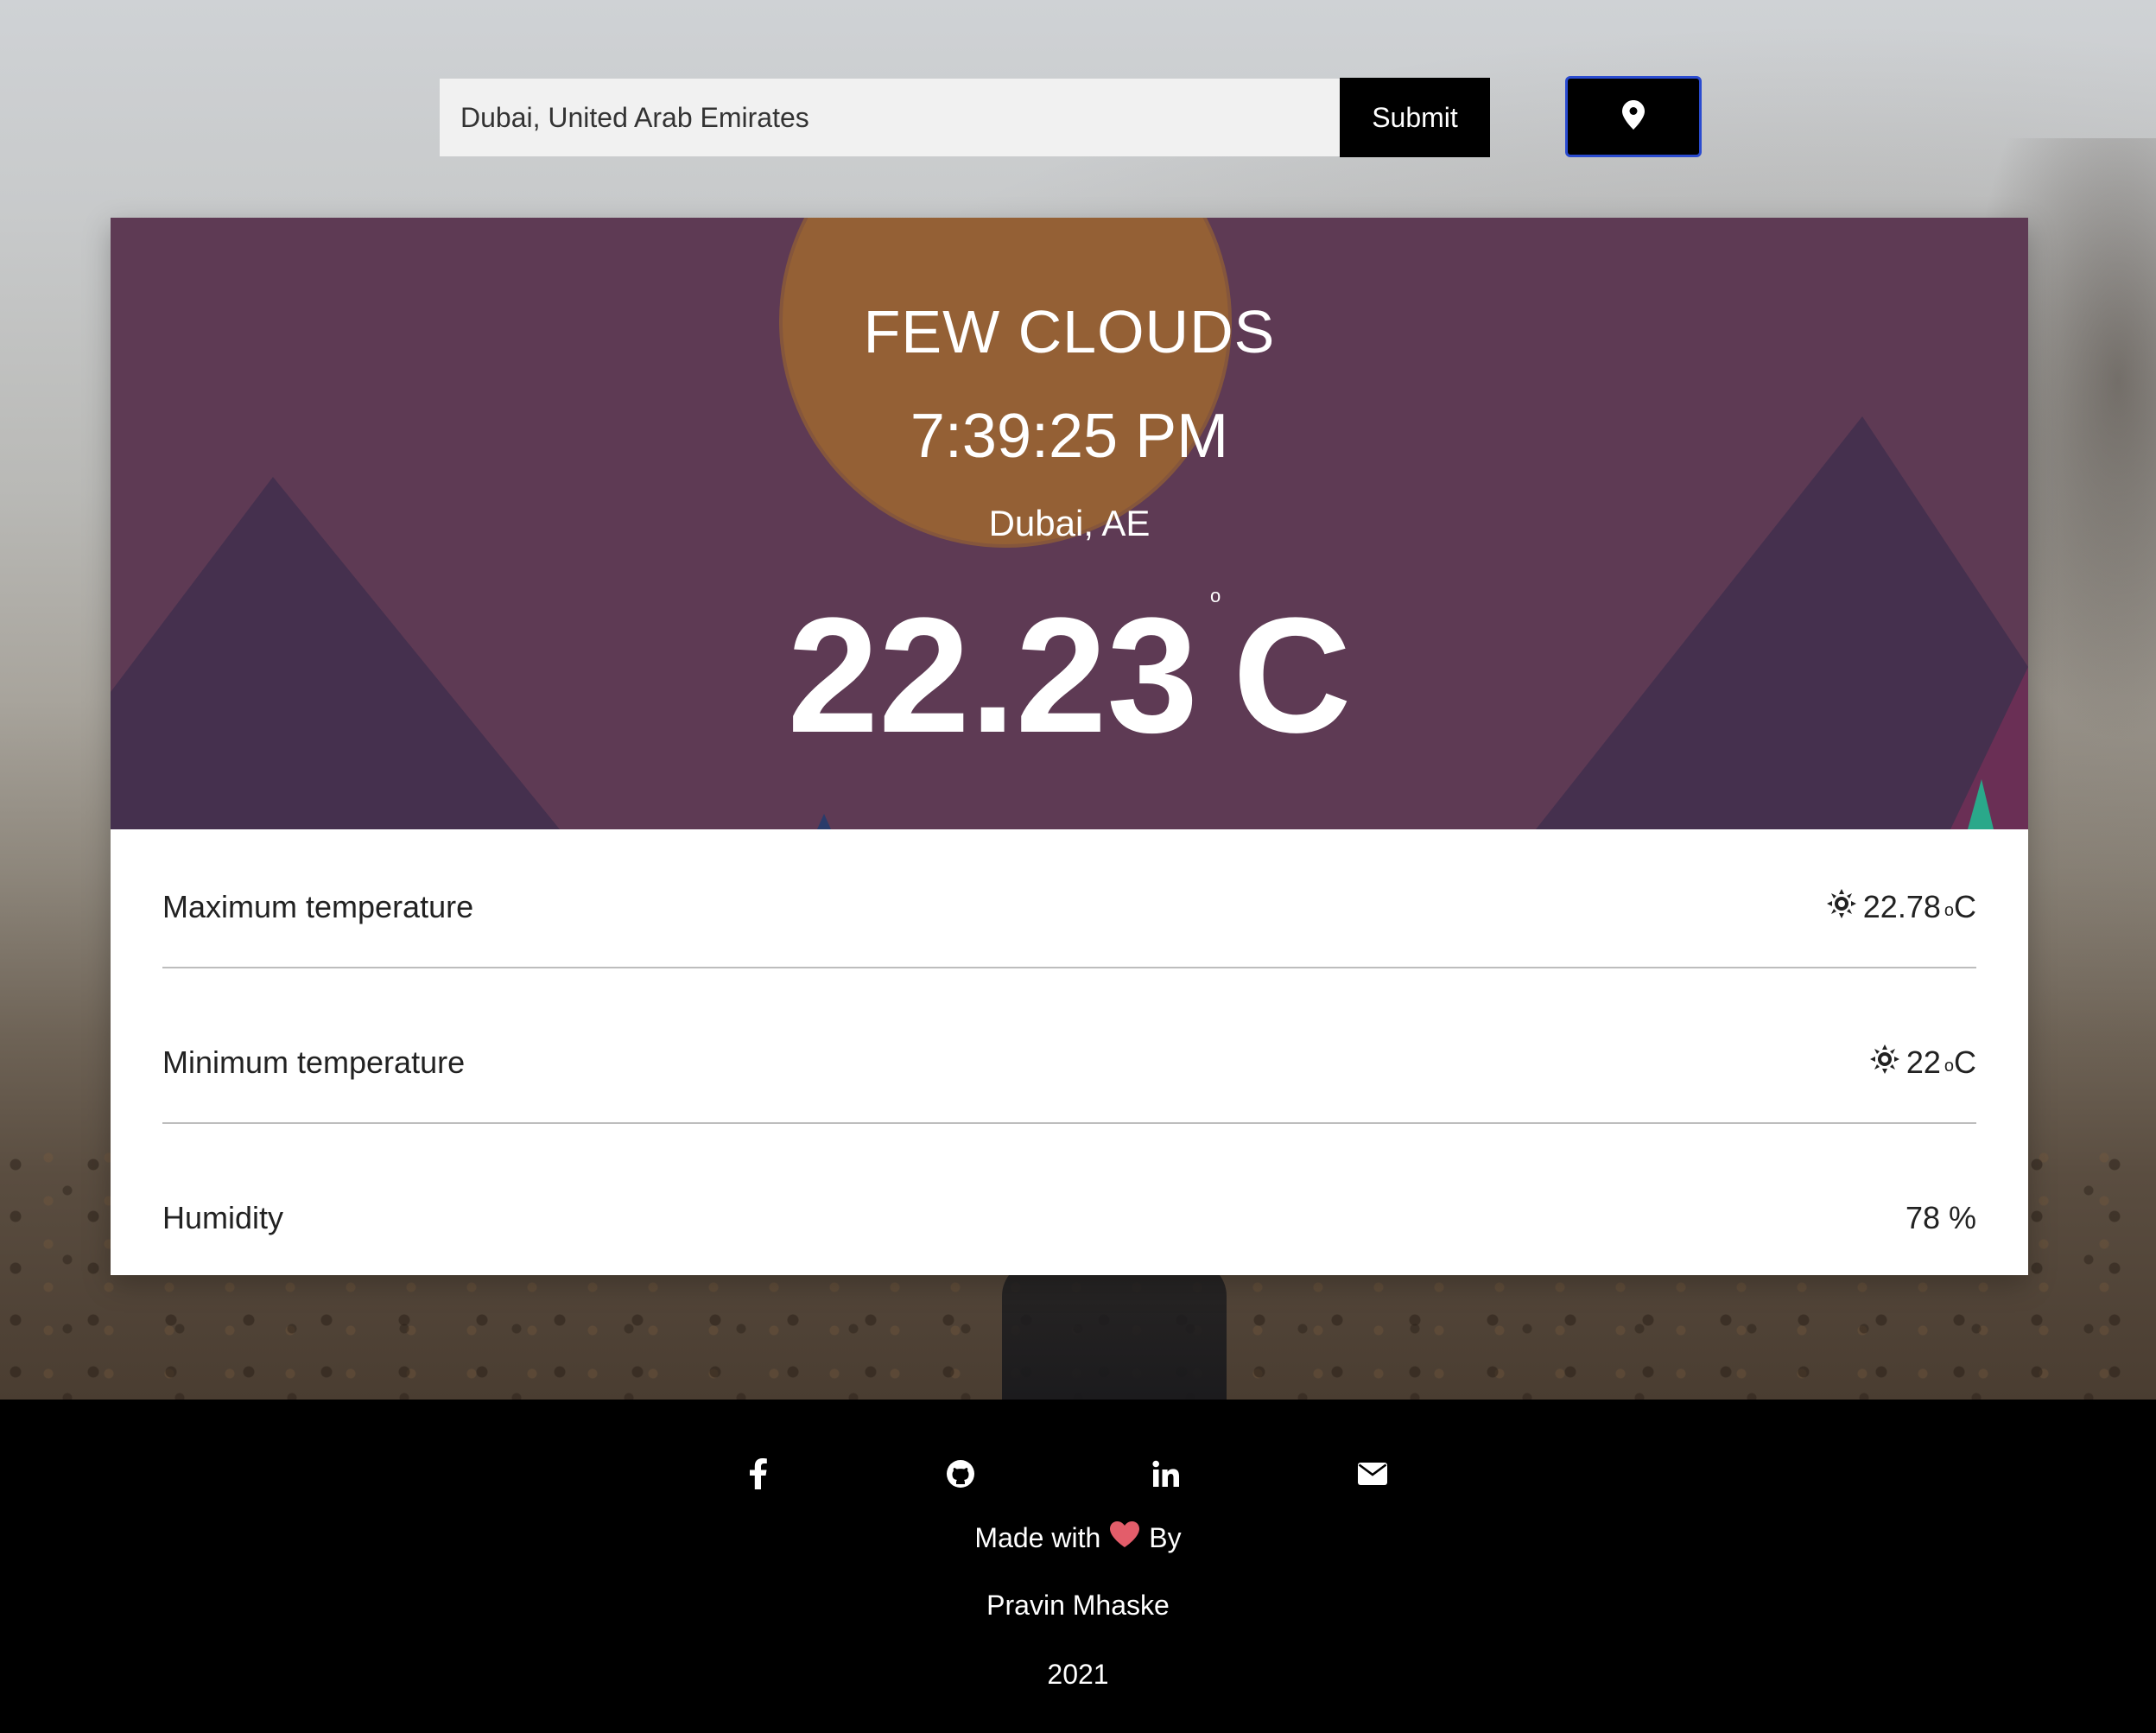 The width and height of the screenshot is (2156, 1733). I want to click on detail-row-max-temp: Maximum temperature 22.78 oC, so click(1069, 907).